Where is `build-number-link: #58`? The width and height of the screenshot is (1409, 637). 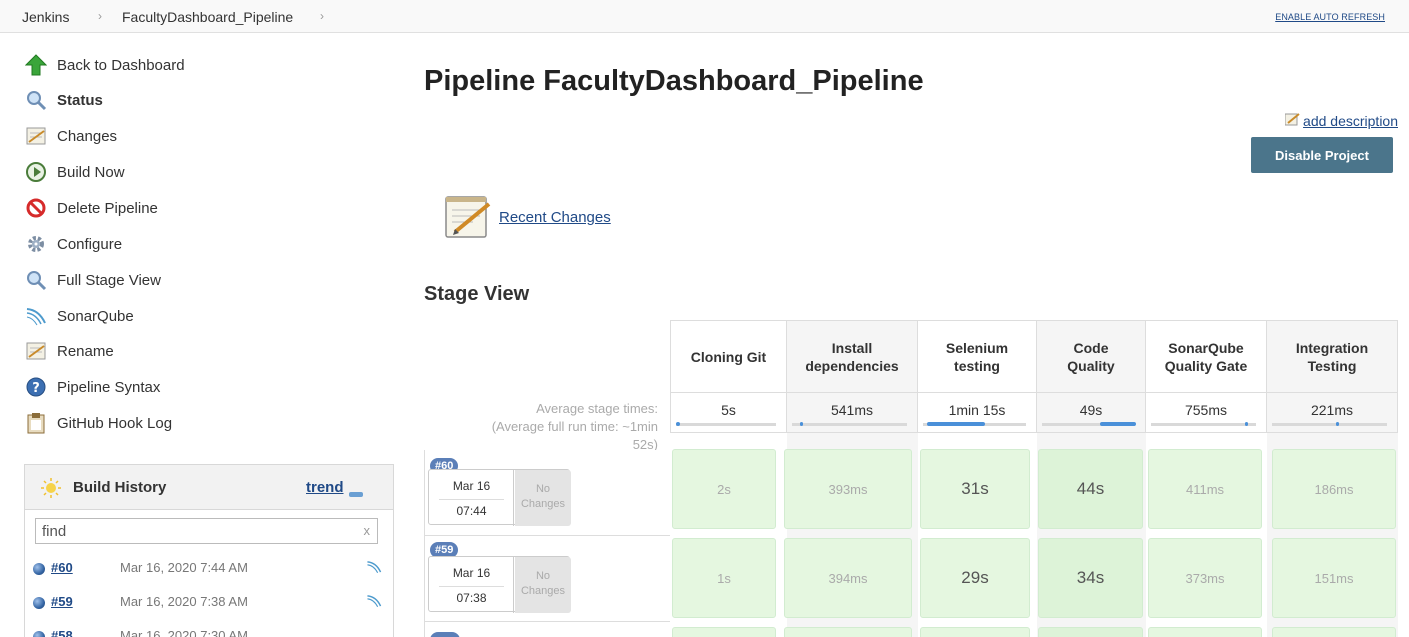 build-number-link: #58 is located at coordinates (62, 632).